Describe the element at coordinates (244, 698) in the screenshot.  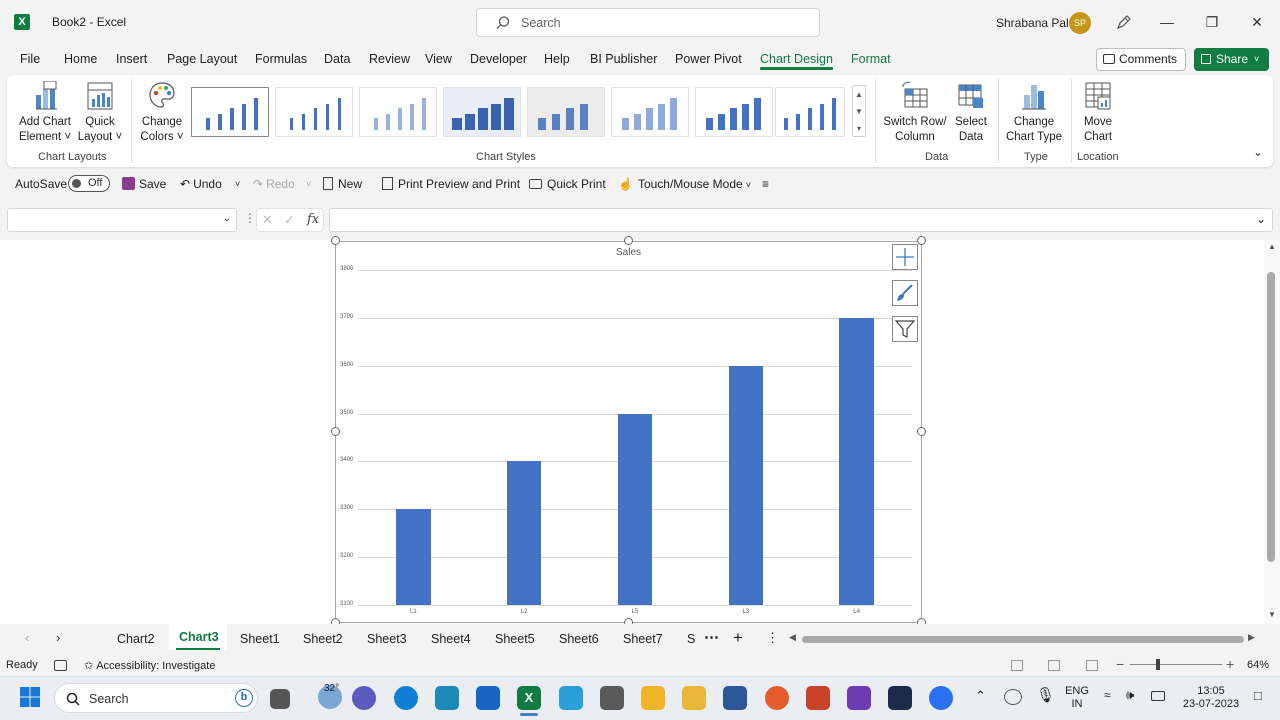
I see `bing-icon: b` at that location.